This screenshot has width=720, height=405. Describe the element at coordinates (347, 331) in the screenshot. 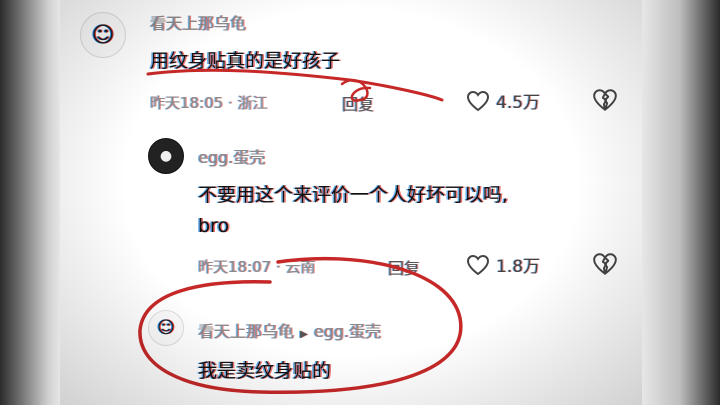

I see `reply-target: egg.蛋壳` at that location.